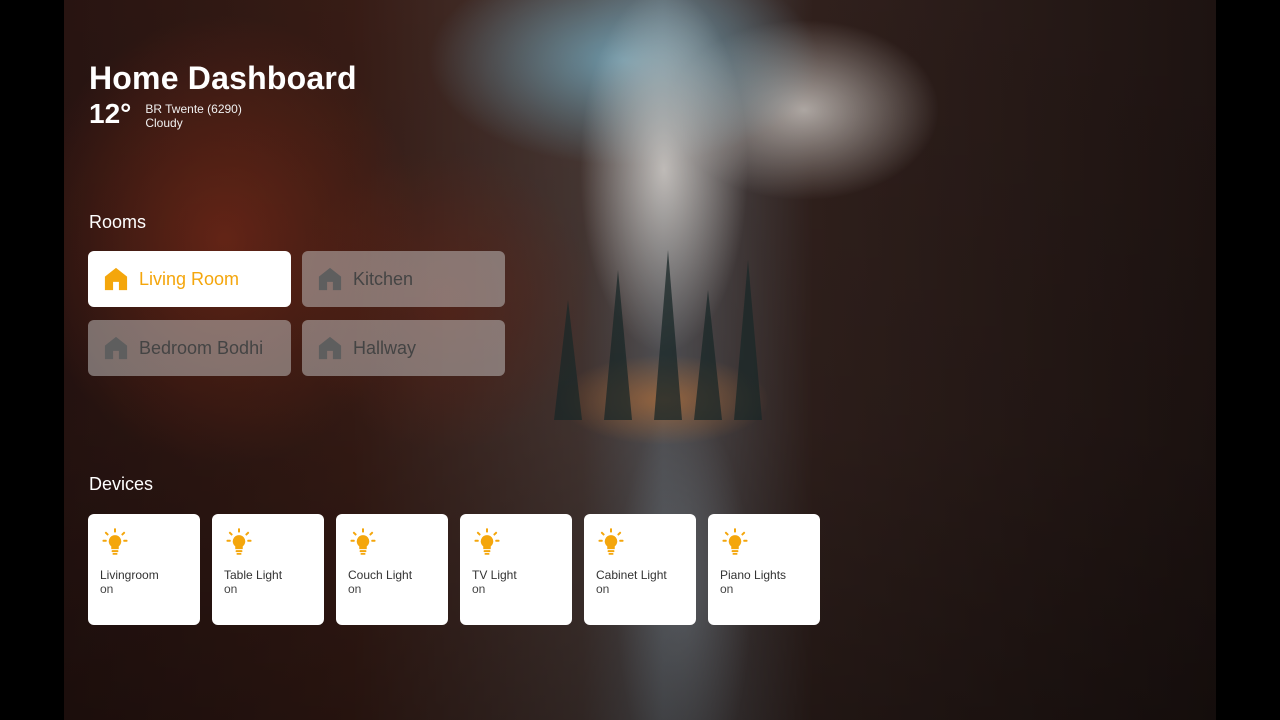 Image resolution: width=1280 pixels, height=720 pixels. I want to click on rooms-heading: Rooms, so click(118, 222).